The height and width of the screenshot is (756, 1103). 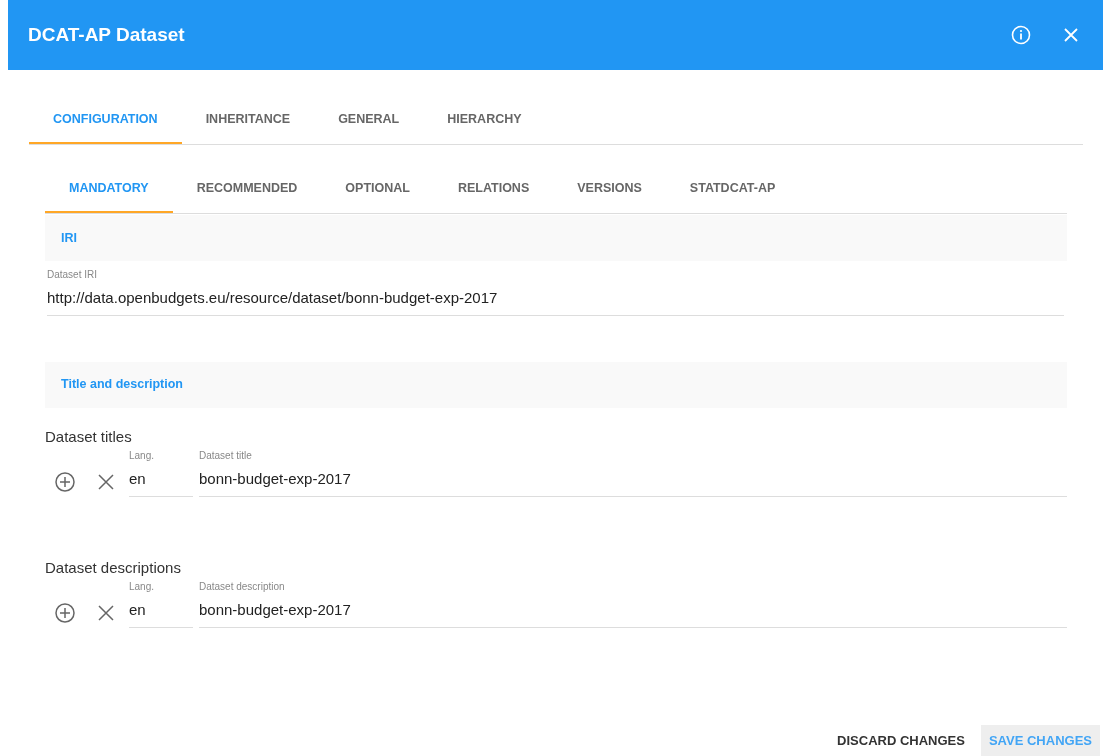 I want to click on tab: HIERARCHY, so click(x=484, y=120).